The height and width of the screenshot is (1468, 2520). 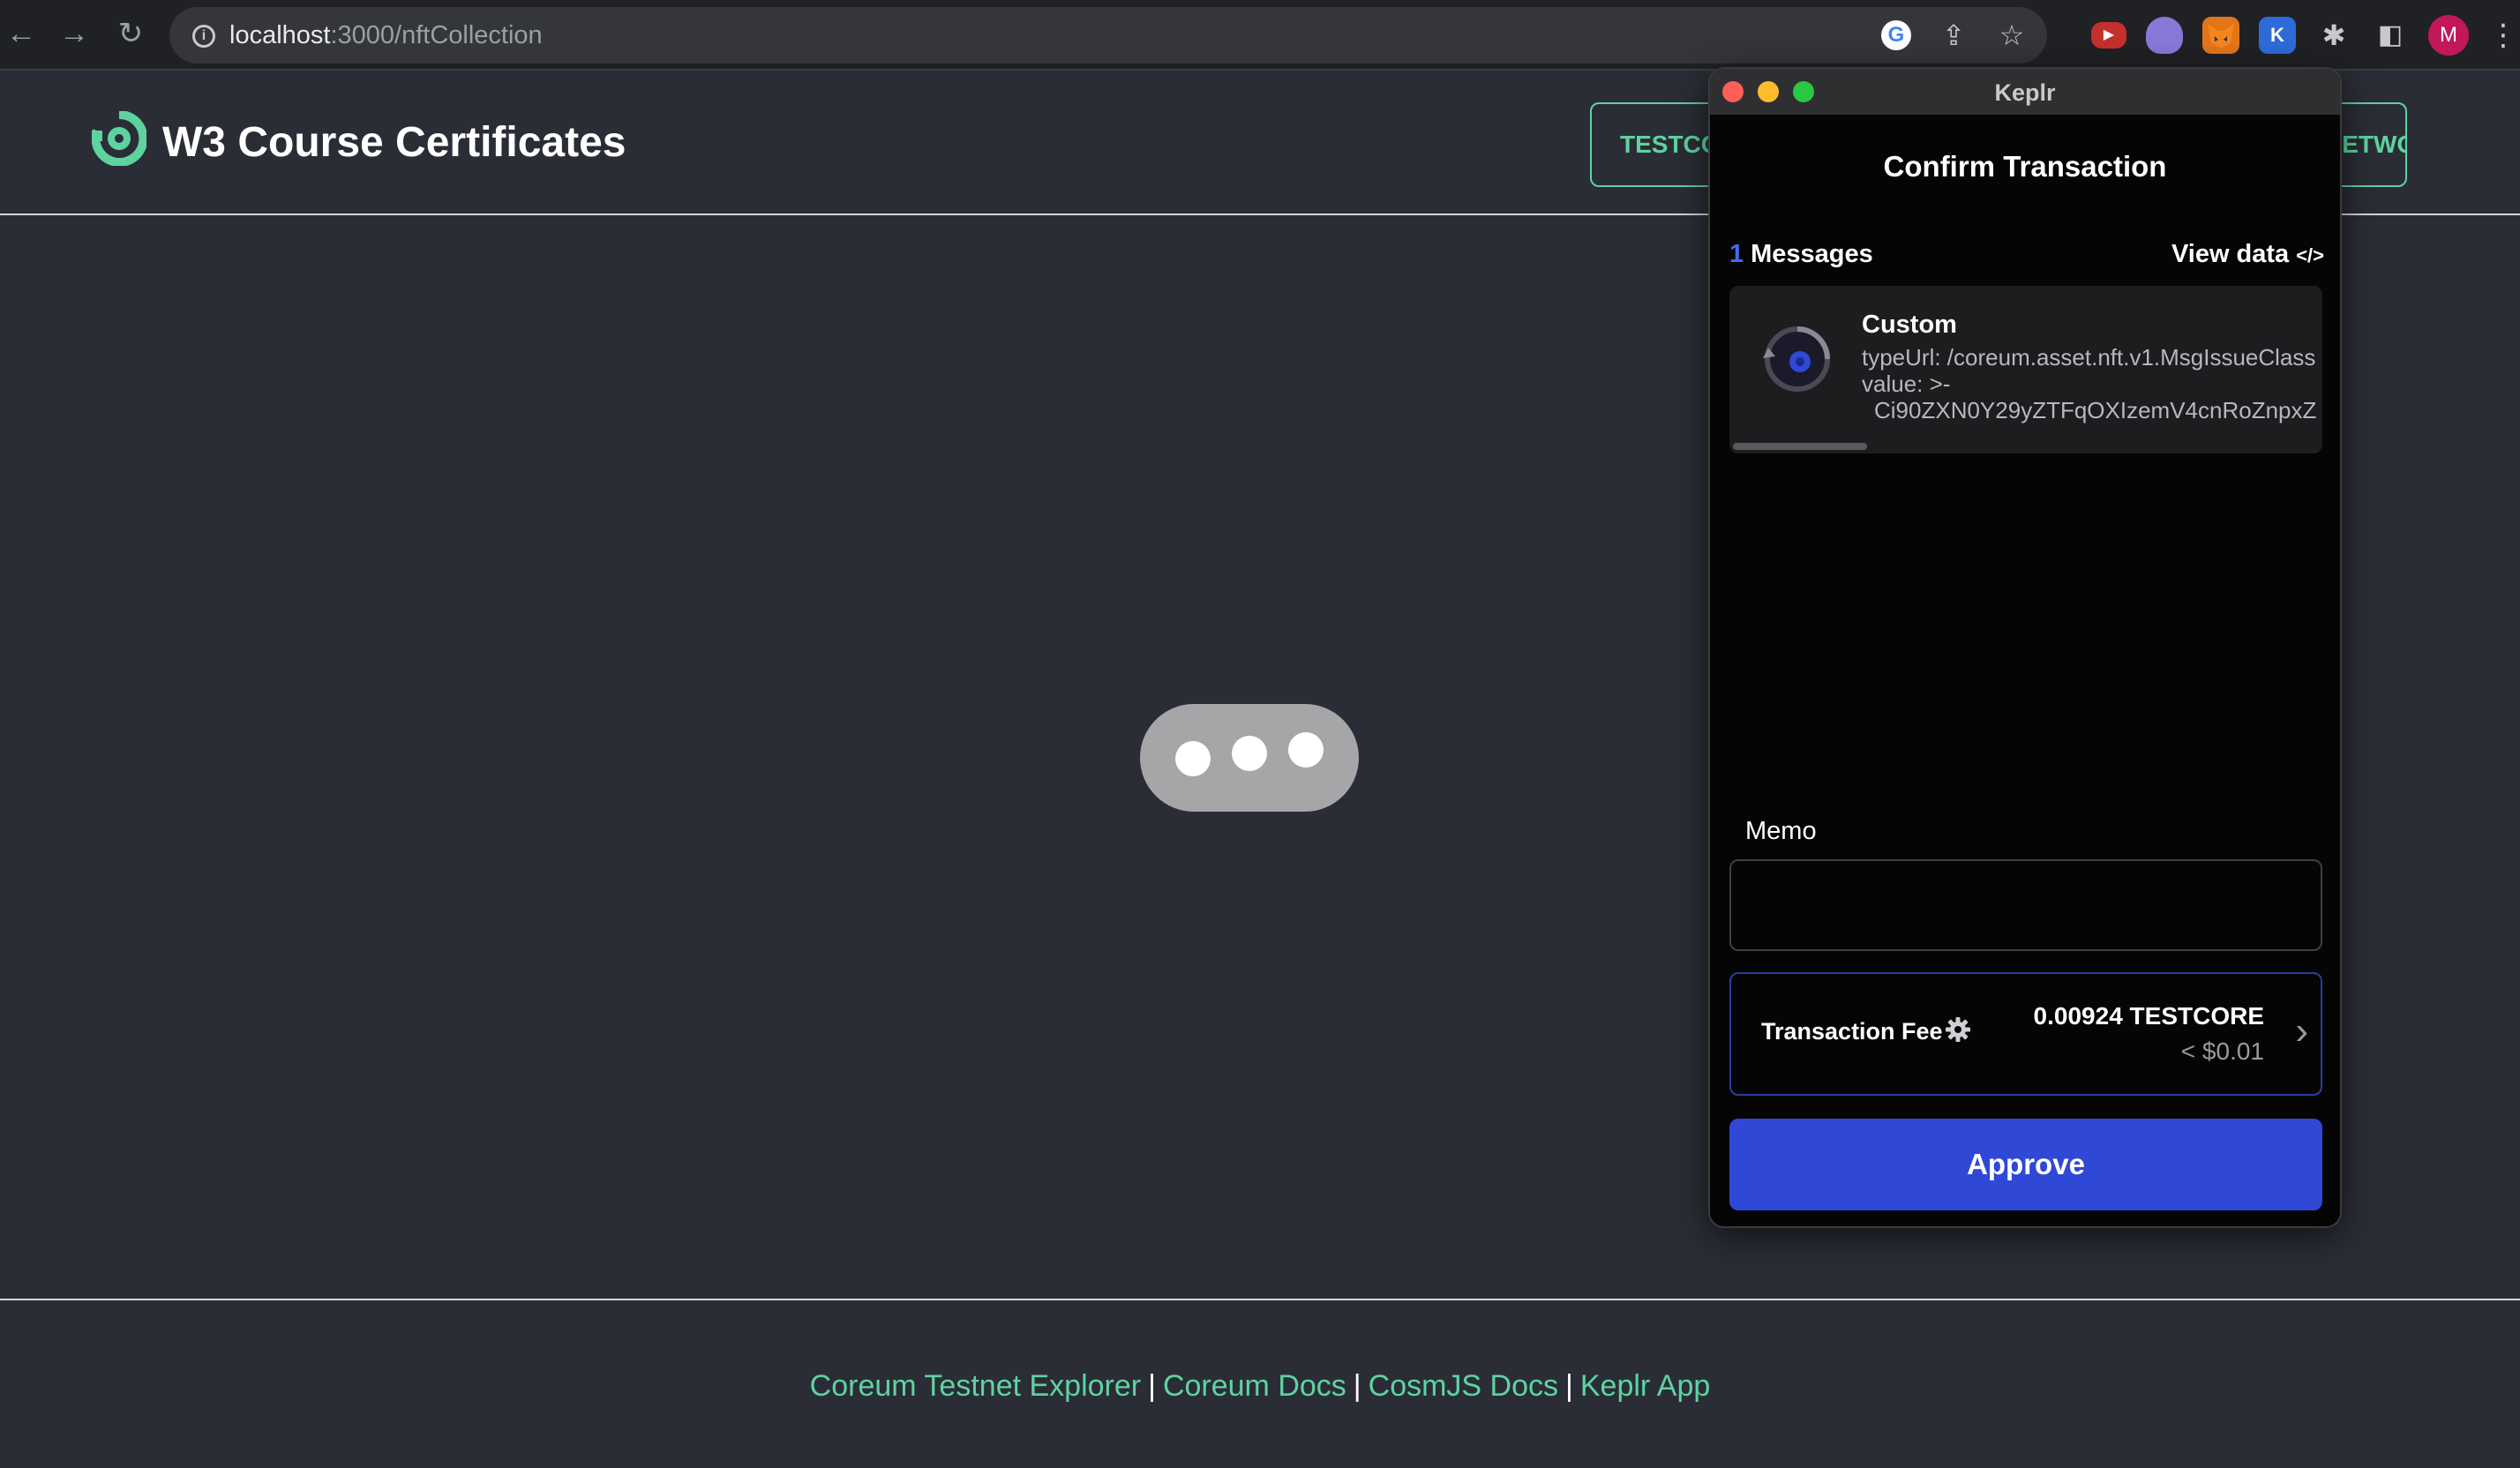 What do you see at coordinates (2148, 1016) in the screenshot?
I see `fee-amount: 0.00924 TESTCORE` at bounding box center [2148, 1016].